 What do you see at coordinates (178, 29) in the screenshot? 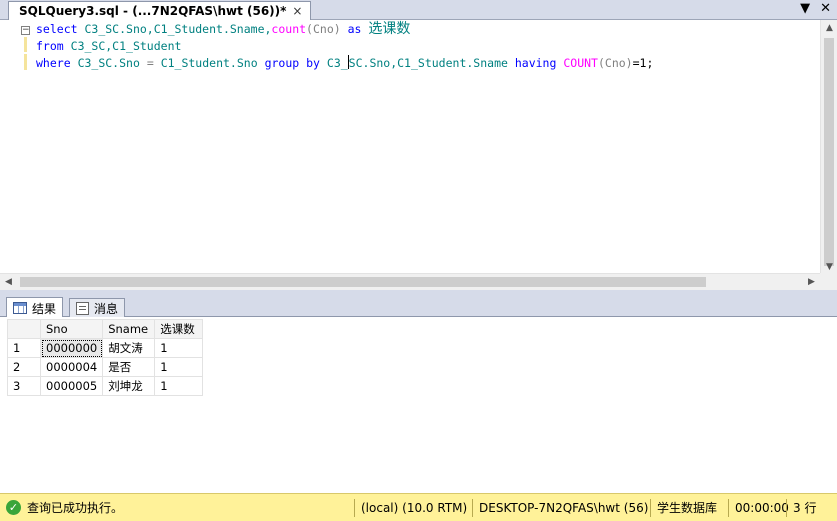
I see `select-fields: C3_SC.Sno,C1_Student.Sname,` at bounding box center [178, 29].